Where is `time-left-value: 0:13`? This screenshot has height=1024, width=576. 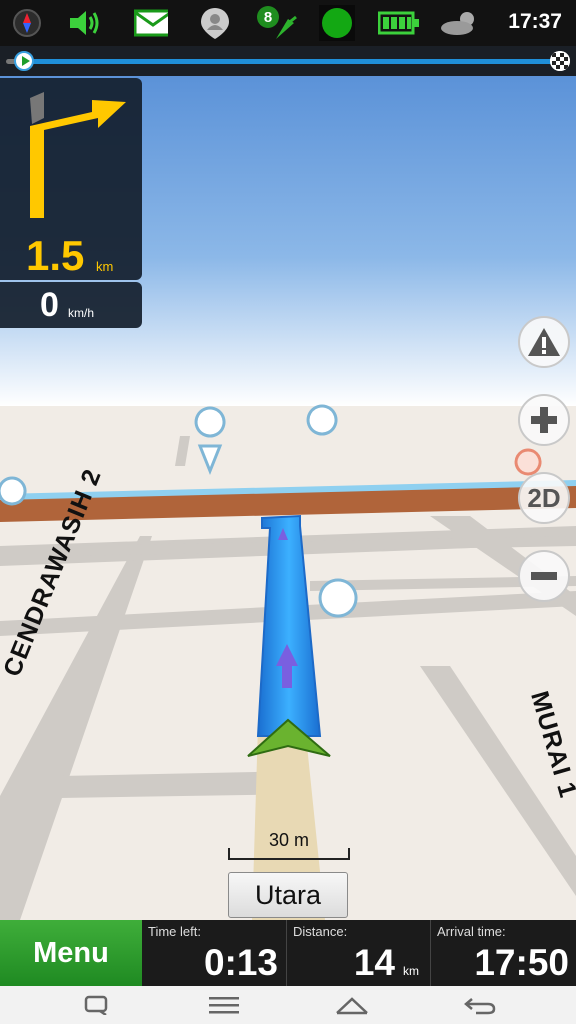 time-left-value: 0:13 is located at coordinates (240, 962).